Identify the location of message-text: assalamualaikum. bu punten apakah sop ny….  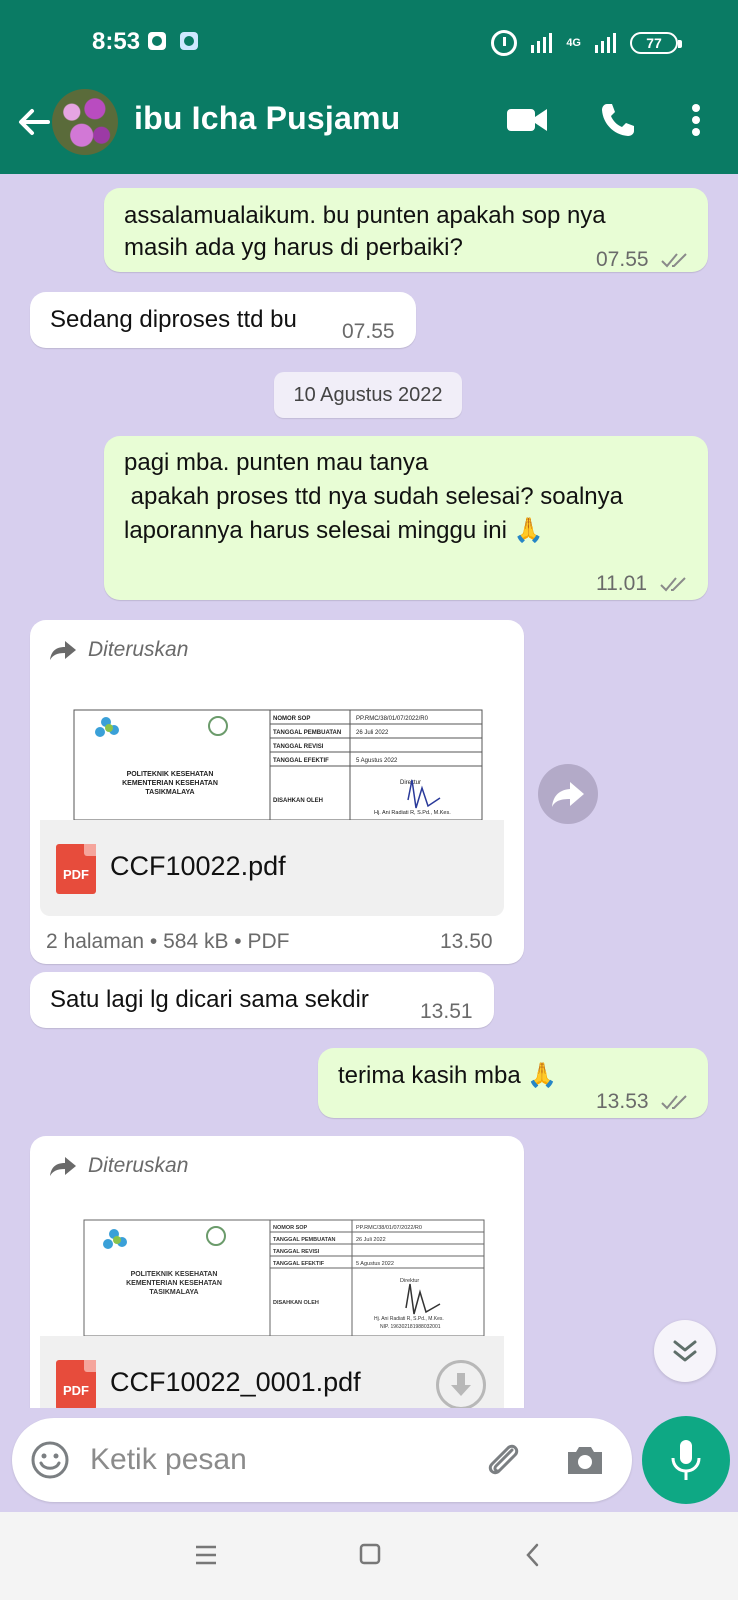
(365, 231).